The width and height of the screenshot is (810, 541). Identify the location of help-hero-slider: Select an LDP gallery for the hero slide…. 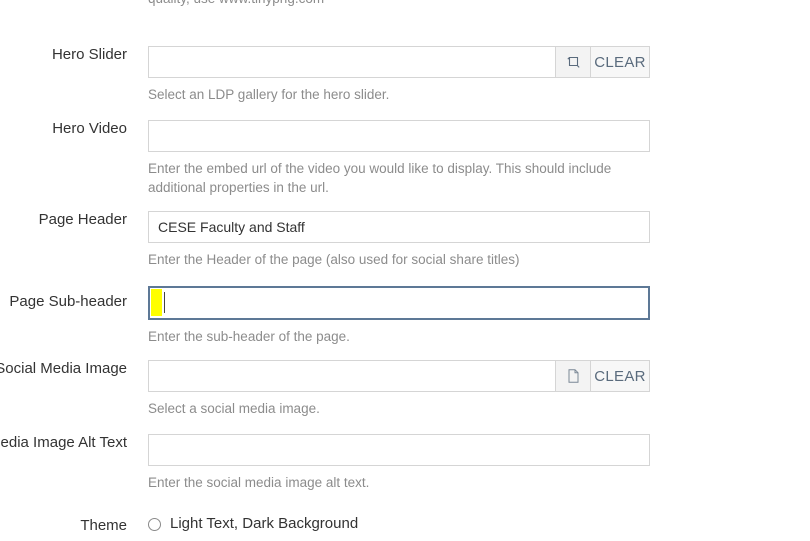
(269, 94).